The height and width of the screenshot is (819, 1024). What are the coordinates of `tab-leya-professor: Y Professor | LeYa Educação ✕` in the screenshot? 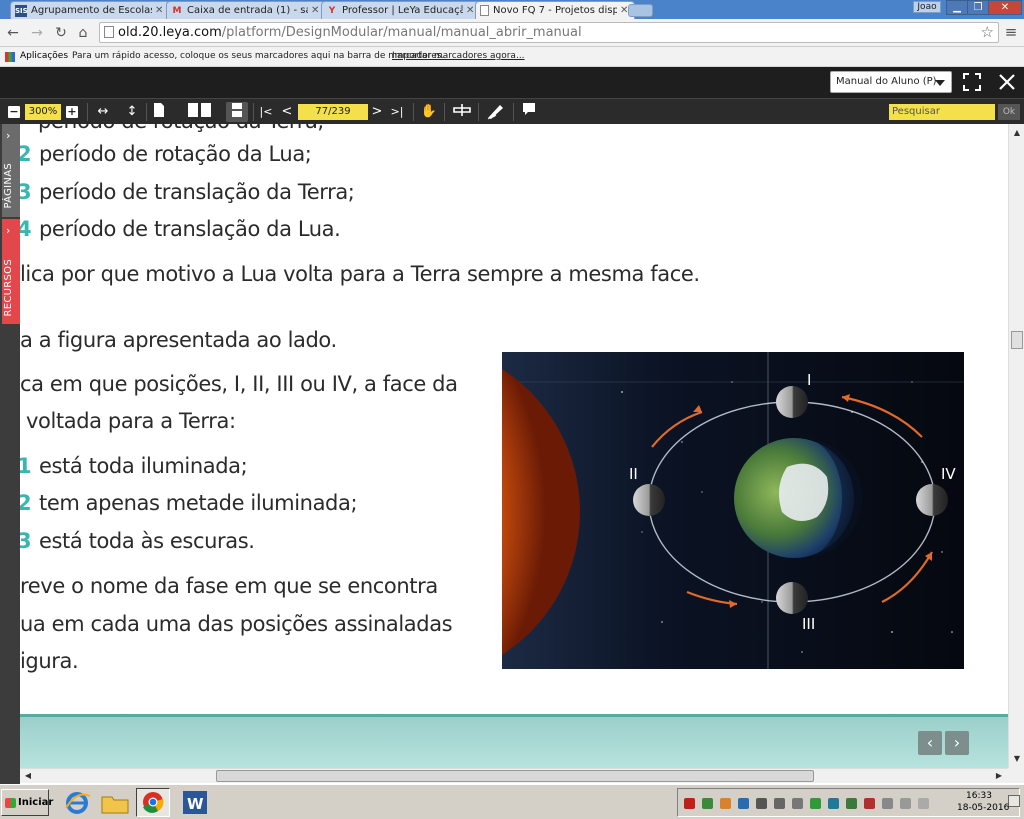 It's located at (401, 10).